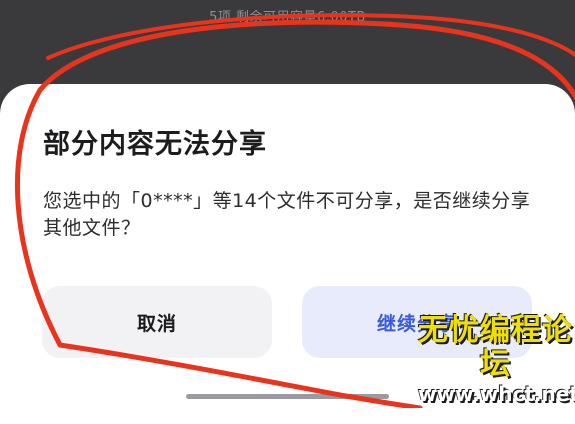  What do you see at coordinates (155, 144) in the screenshot?
I see `dialog-title: 部分内容无法分享` at bounding box center [155, 144].